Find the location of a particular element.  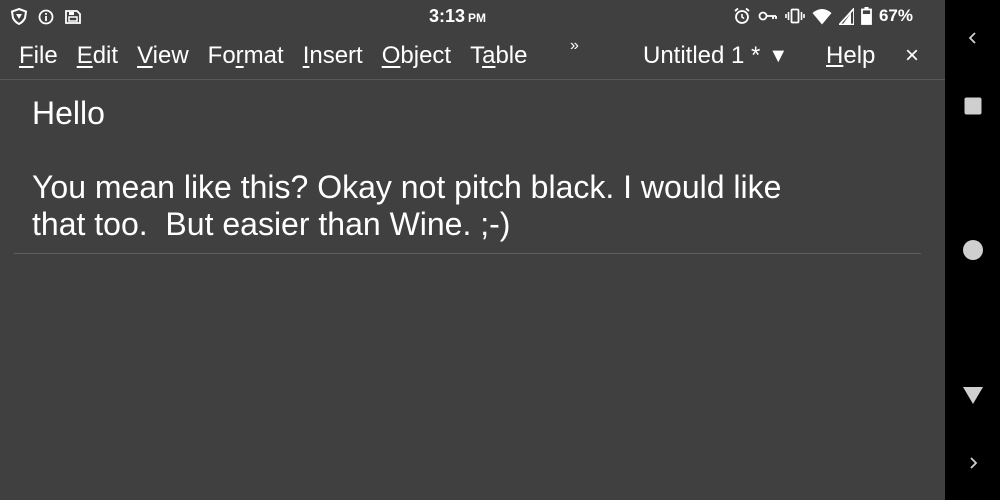

navigation-bar is located at coordinates (972, 250).